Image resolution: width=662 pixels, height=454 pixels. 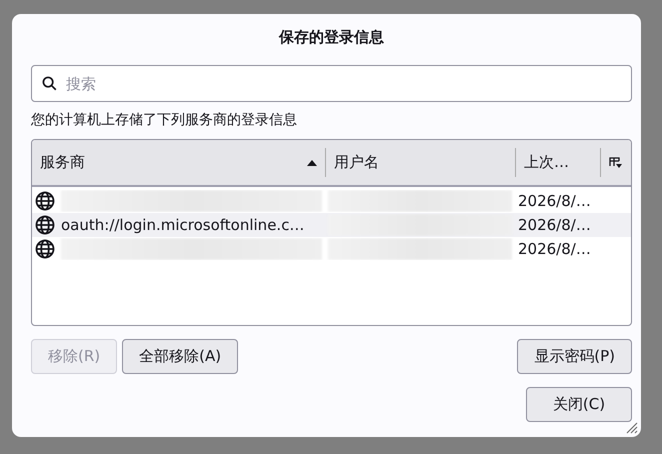 What do you see at coordinates (615, 162) in the screenshot?
I see `column-picker-icon` at bounding box center [615, 162].